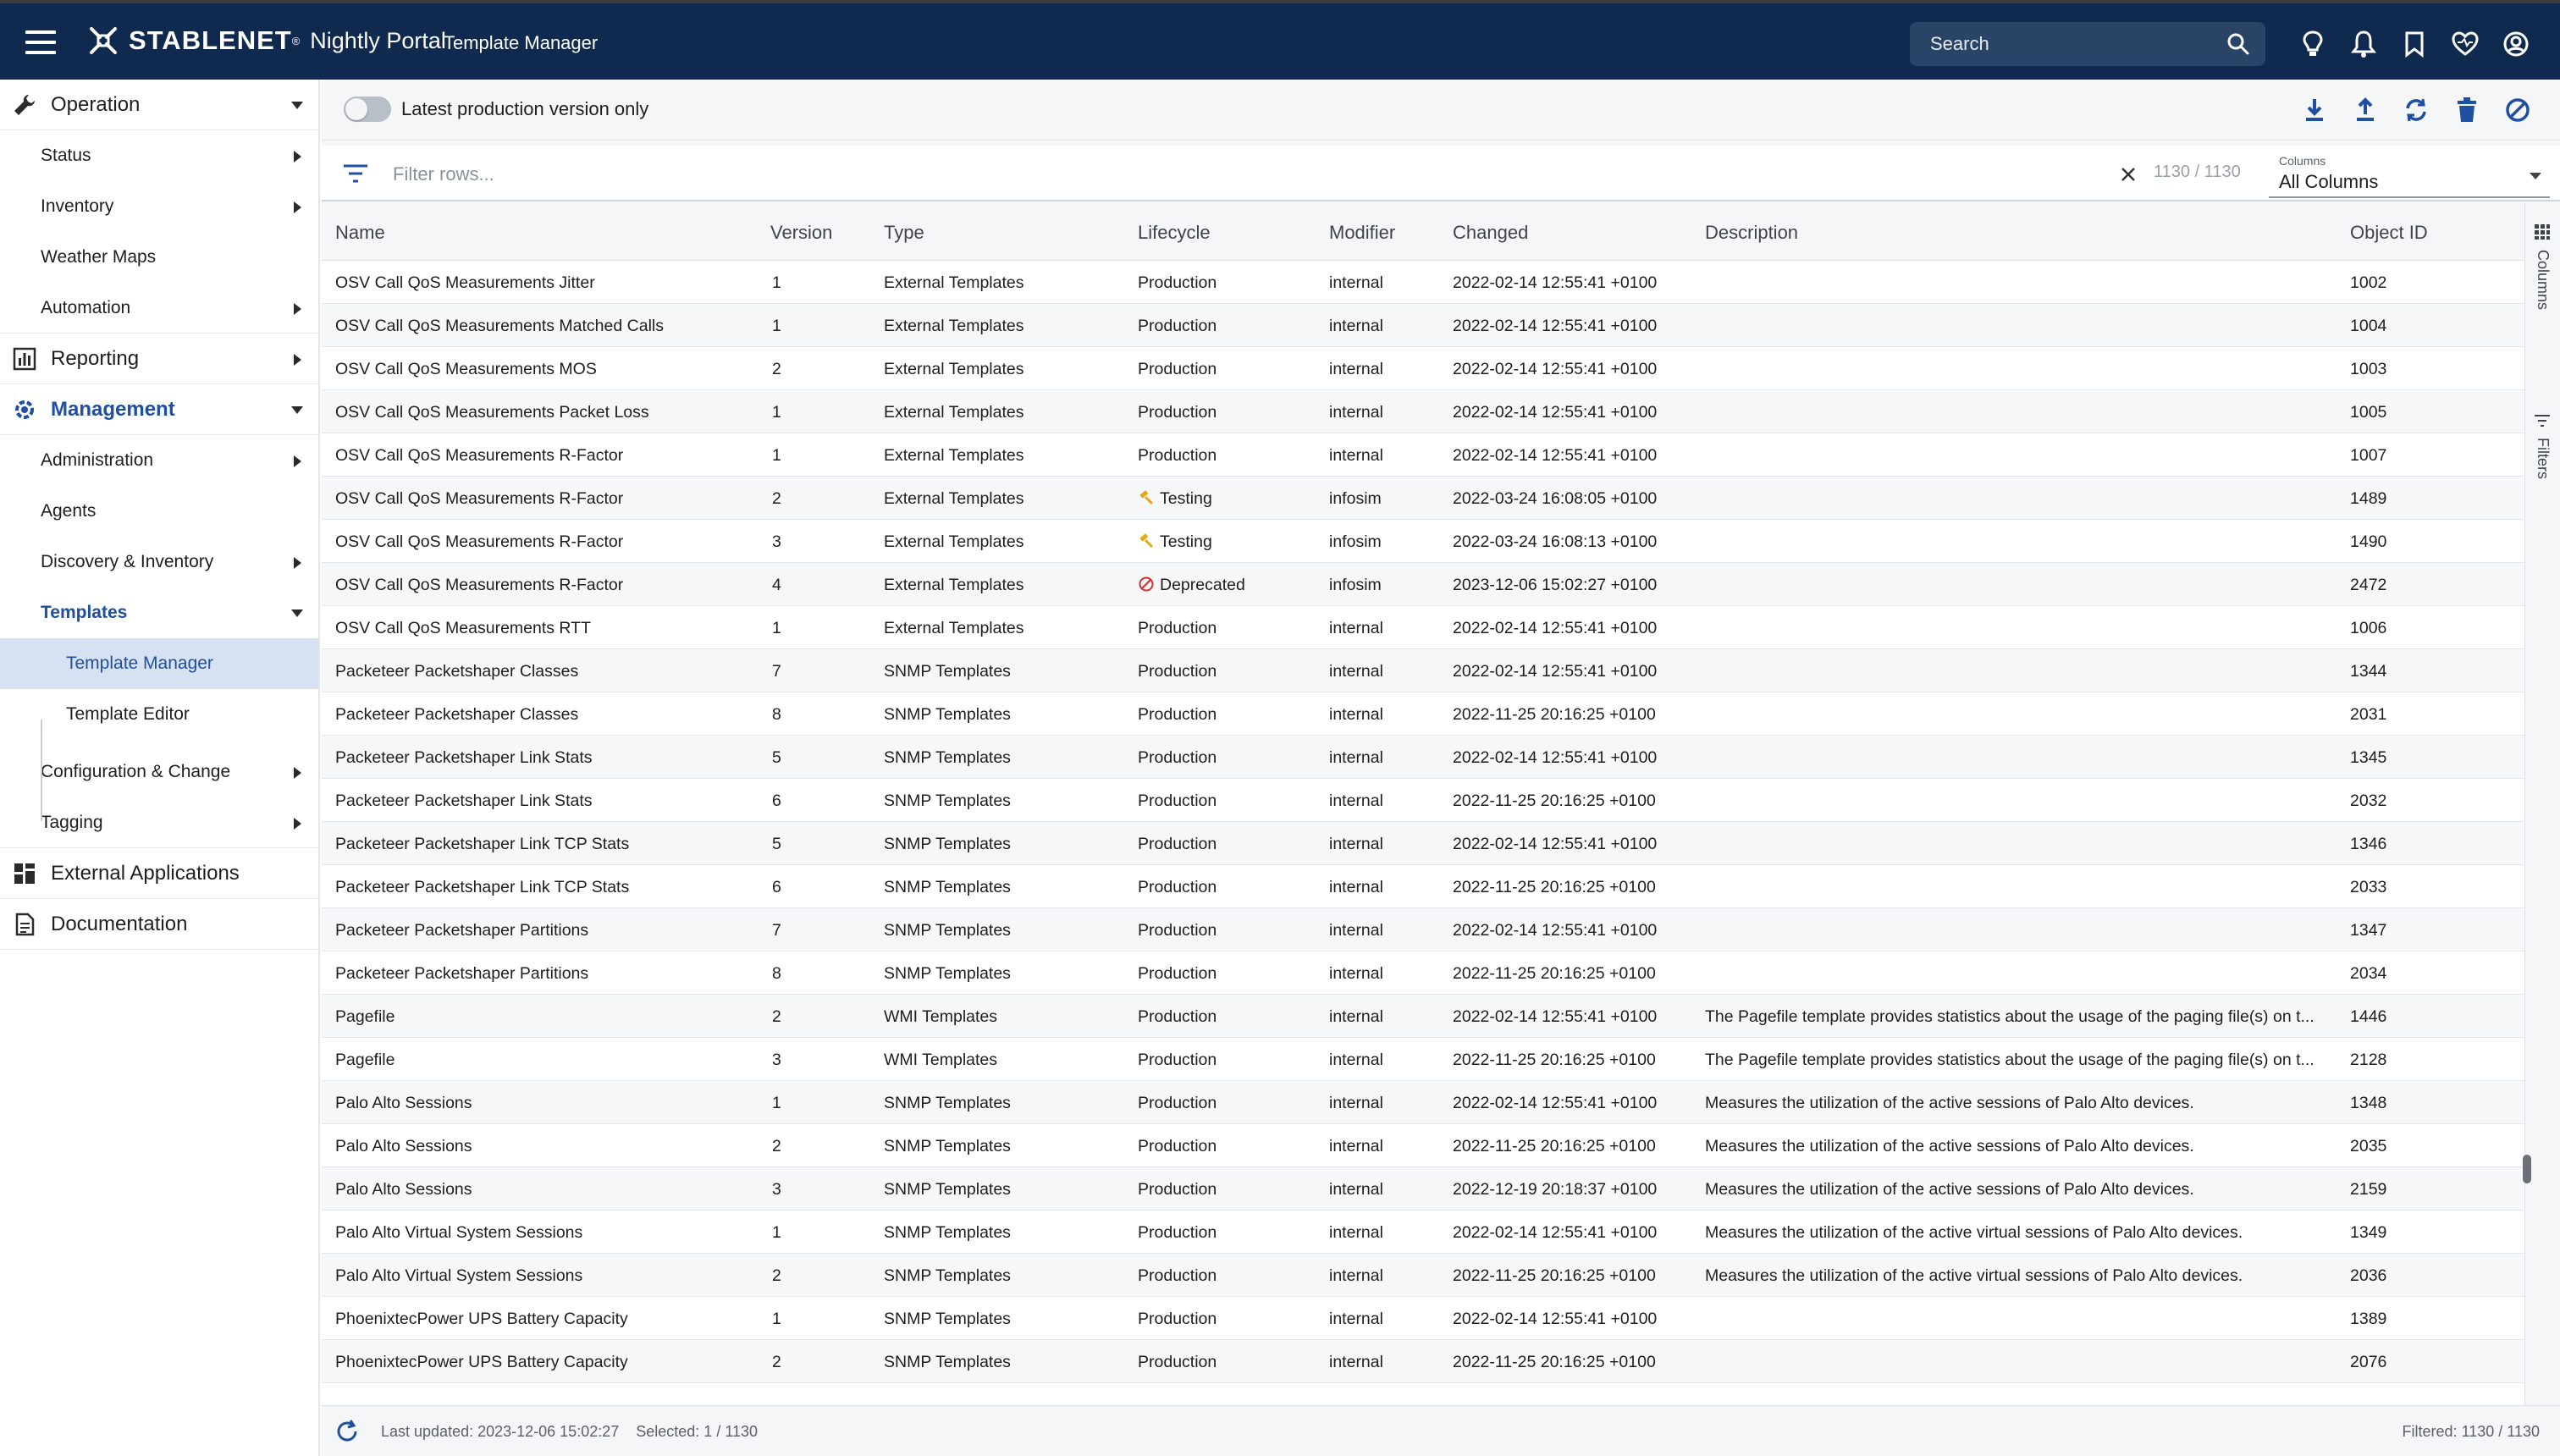  What do you see at coordinates (159, 772) in the screenshot?
I see `sidebar-item-configuration-change: Configuration & Change` at bounding box center [159, 772].